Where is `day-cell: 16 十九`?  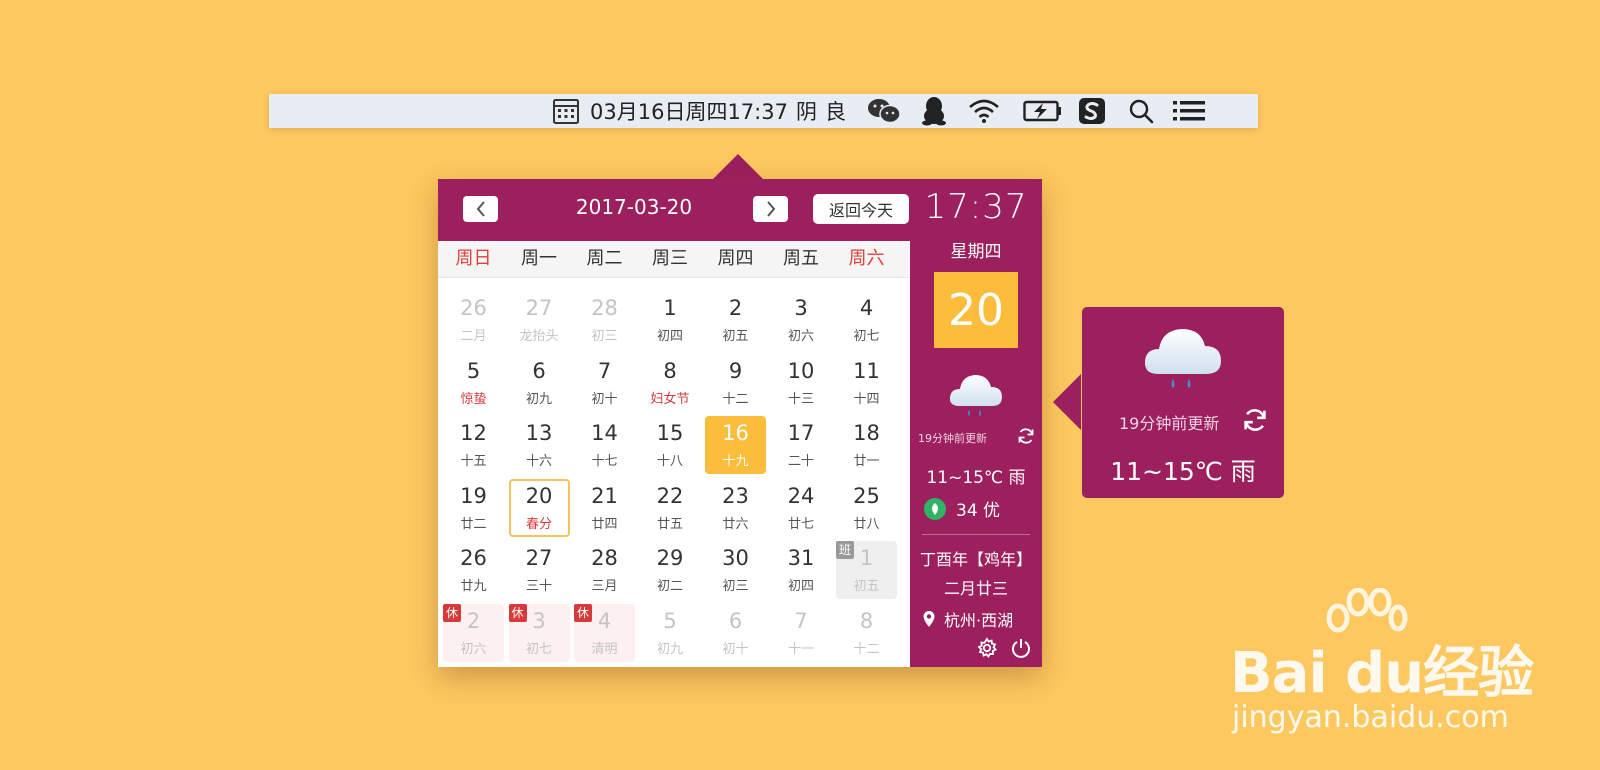
day-cell: 16 十九 is located at coordinates (735, 445).